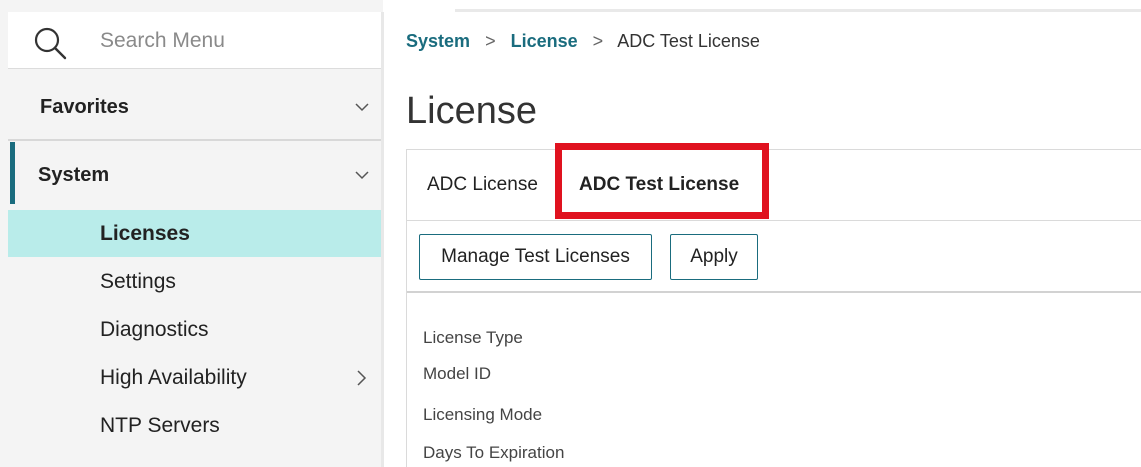  What do you see at coordinates (662, 181) in the screenshot?
I see `highlight-box` at bounding box center [662, 181].